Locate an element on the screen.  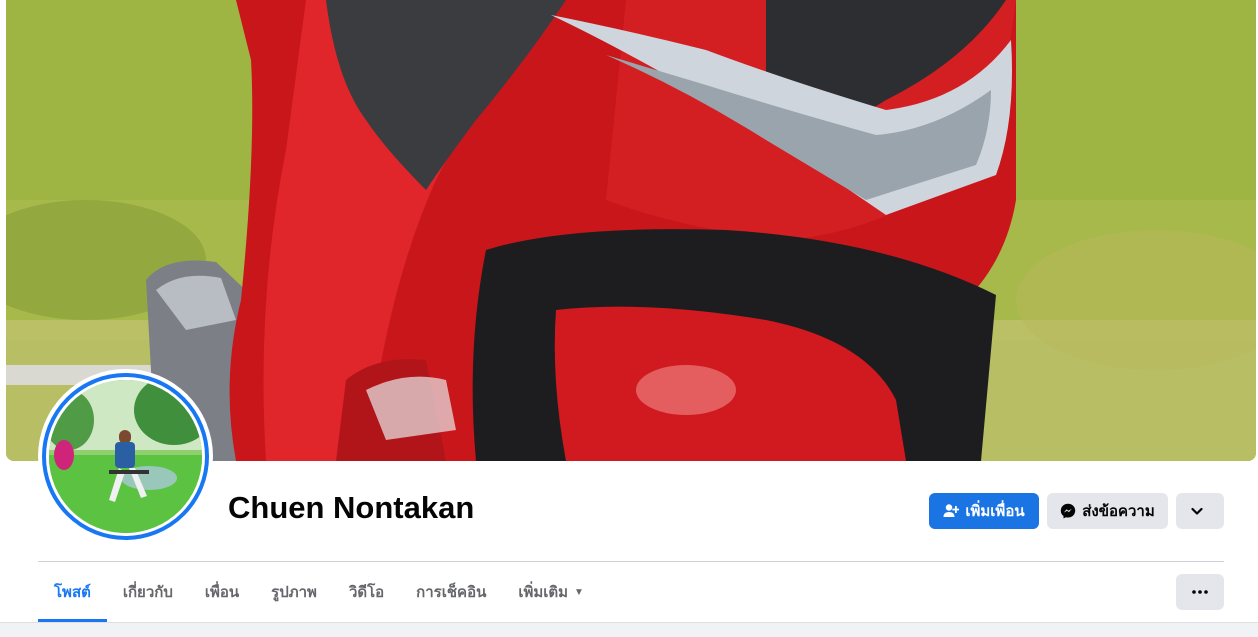
ellipsis-icon is located at coordinates (1200, 592).